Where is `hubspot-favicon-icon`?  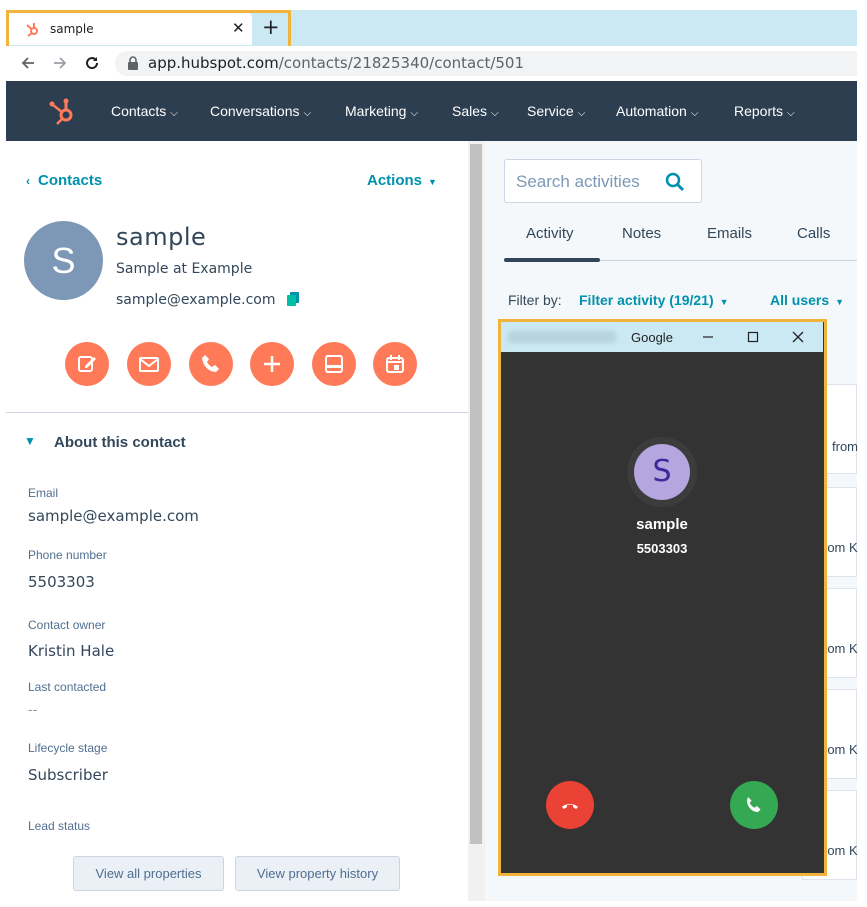
hubspot-favicon-icon is located at coordinates (32, 30).